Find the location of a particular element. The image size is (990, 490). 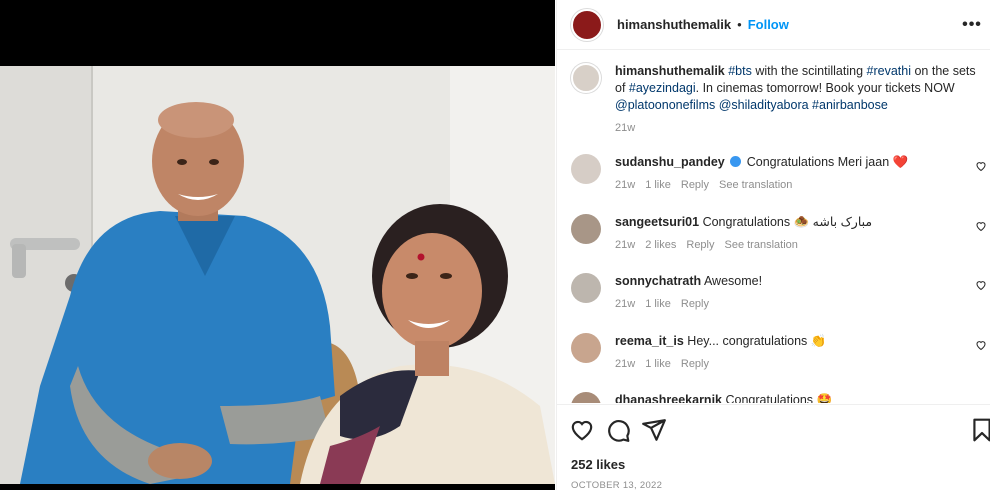

comment-username: sonnychatrath is located at coordinates (658, 281).